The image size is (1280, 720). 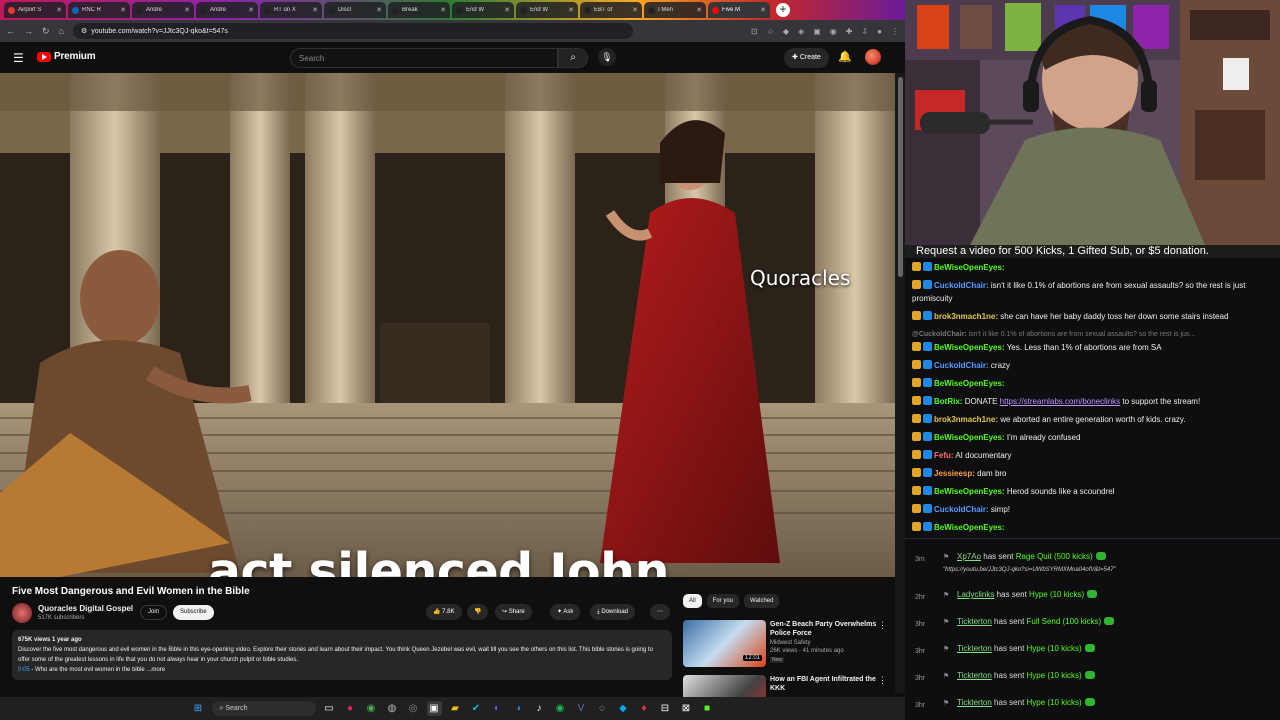 What do you see at coordinates (355, 10) in the screenshot?
I see `browser-tab: Discl ✕` at bounding box center [355, 10].